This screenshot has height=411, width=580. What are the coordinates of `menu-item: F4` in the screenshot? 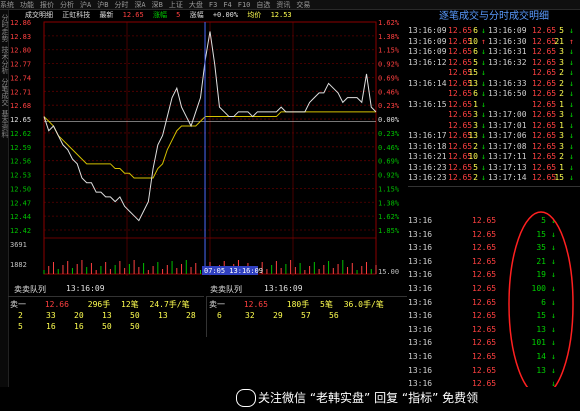 It's located at (227, 5).